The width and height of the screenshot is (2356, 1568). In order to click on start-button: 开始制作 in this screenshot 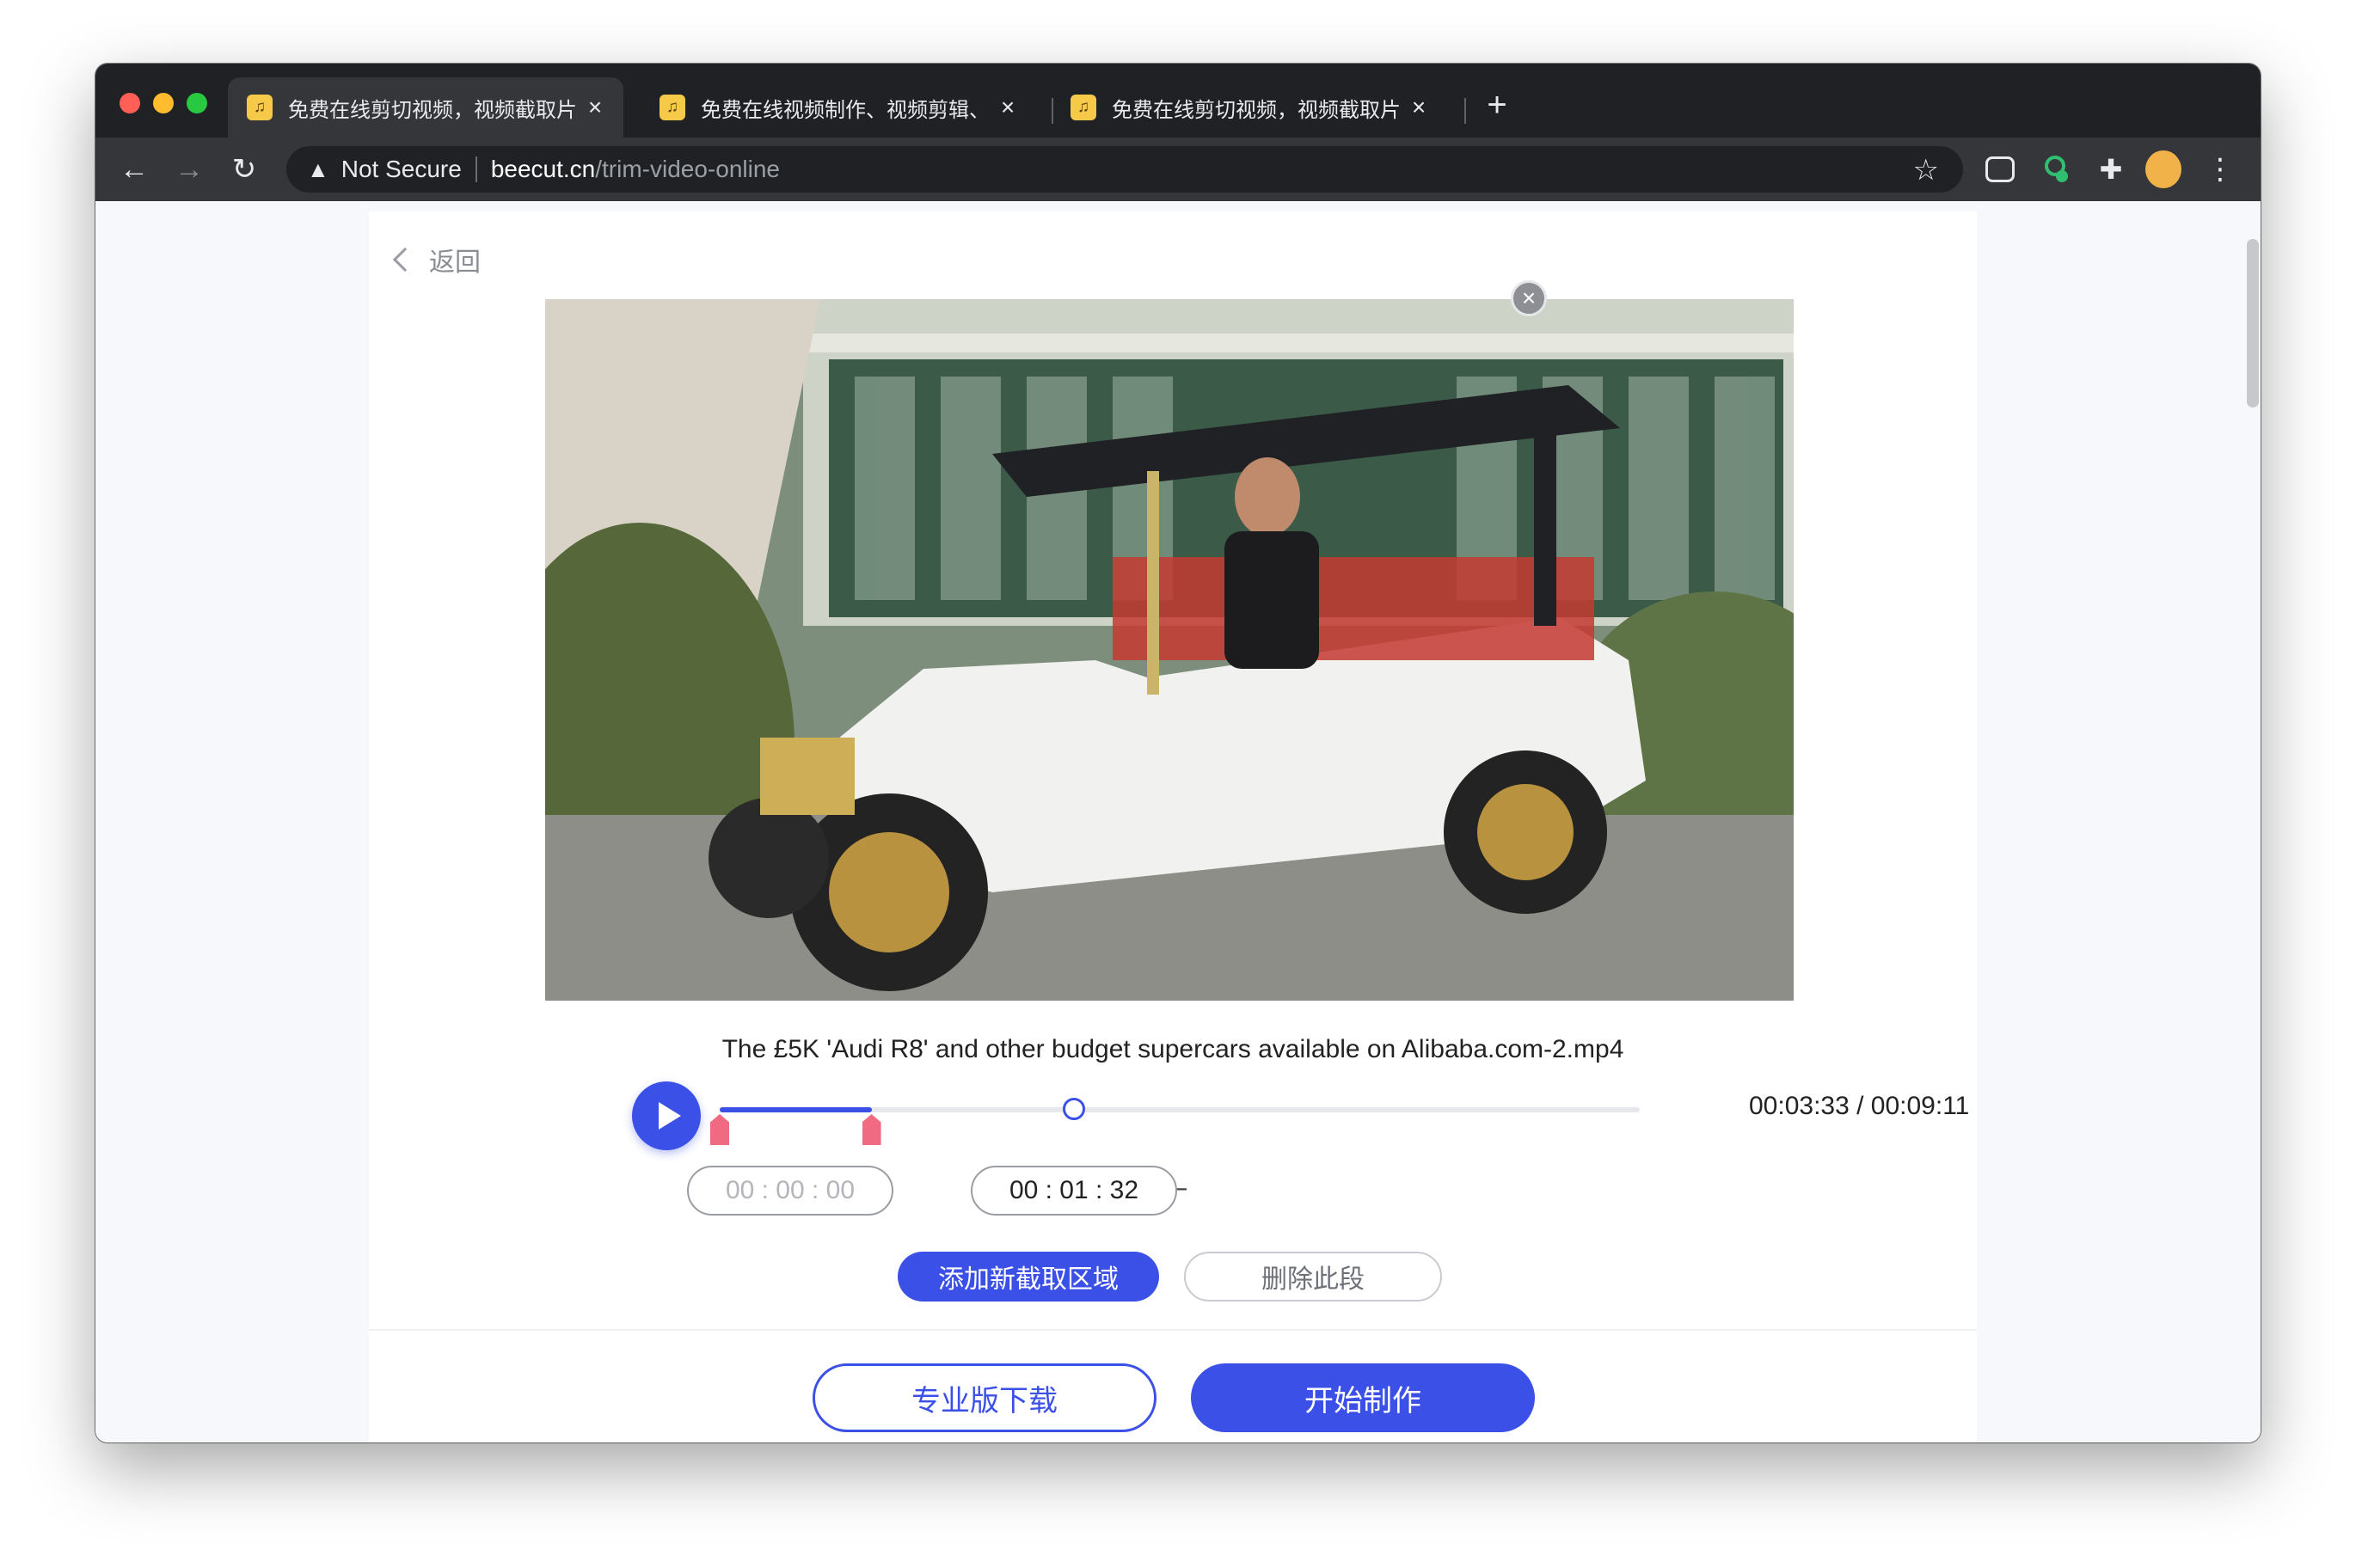, I will do `click(1363, 1397)`.